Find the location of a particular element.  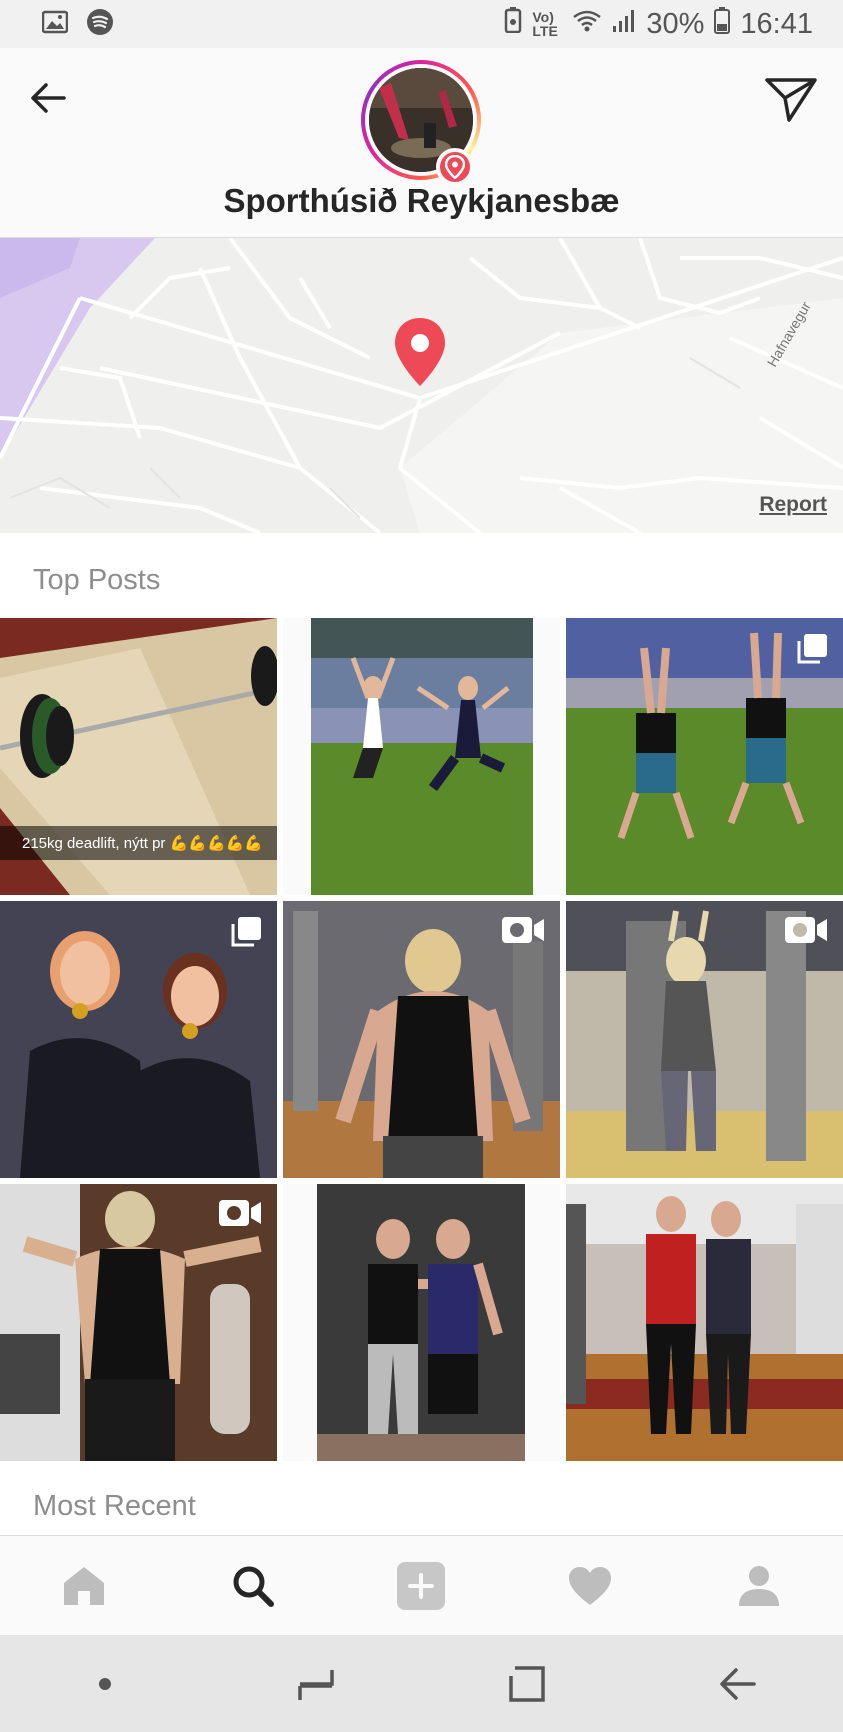

map-pin-icon is located at coordinates (420, 352).